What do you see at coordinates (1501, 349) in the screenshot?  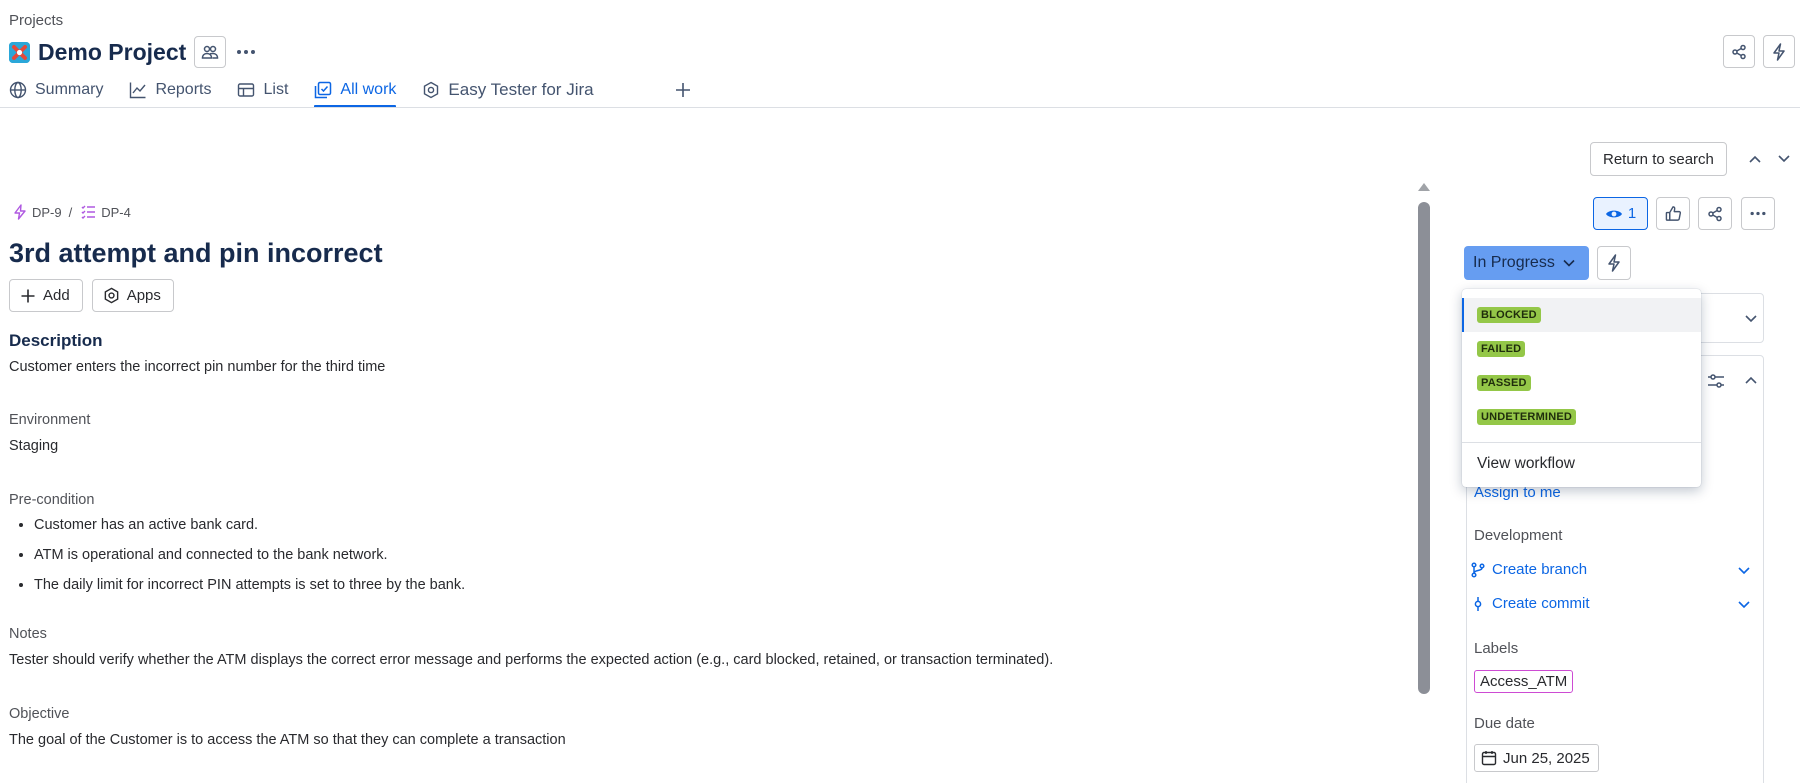 I see `status-lozenge: FAILED` at bounding box center [1501, 349].